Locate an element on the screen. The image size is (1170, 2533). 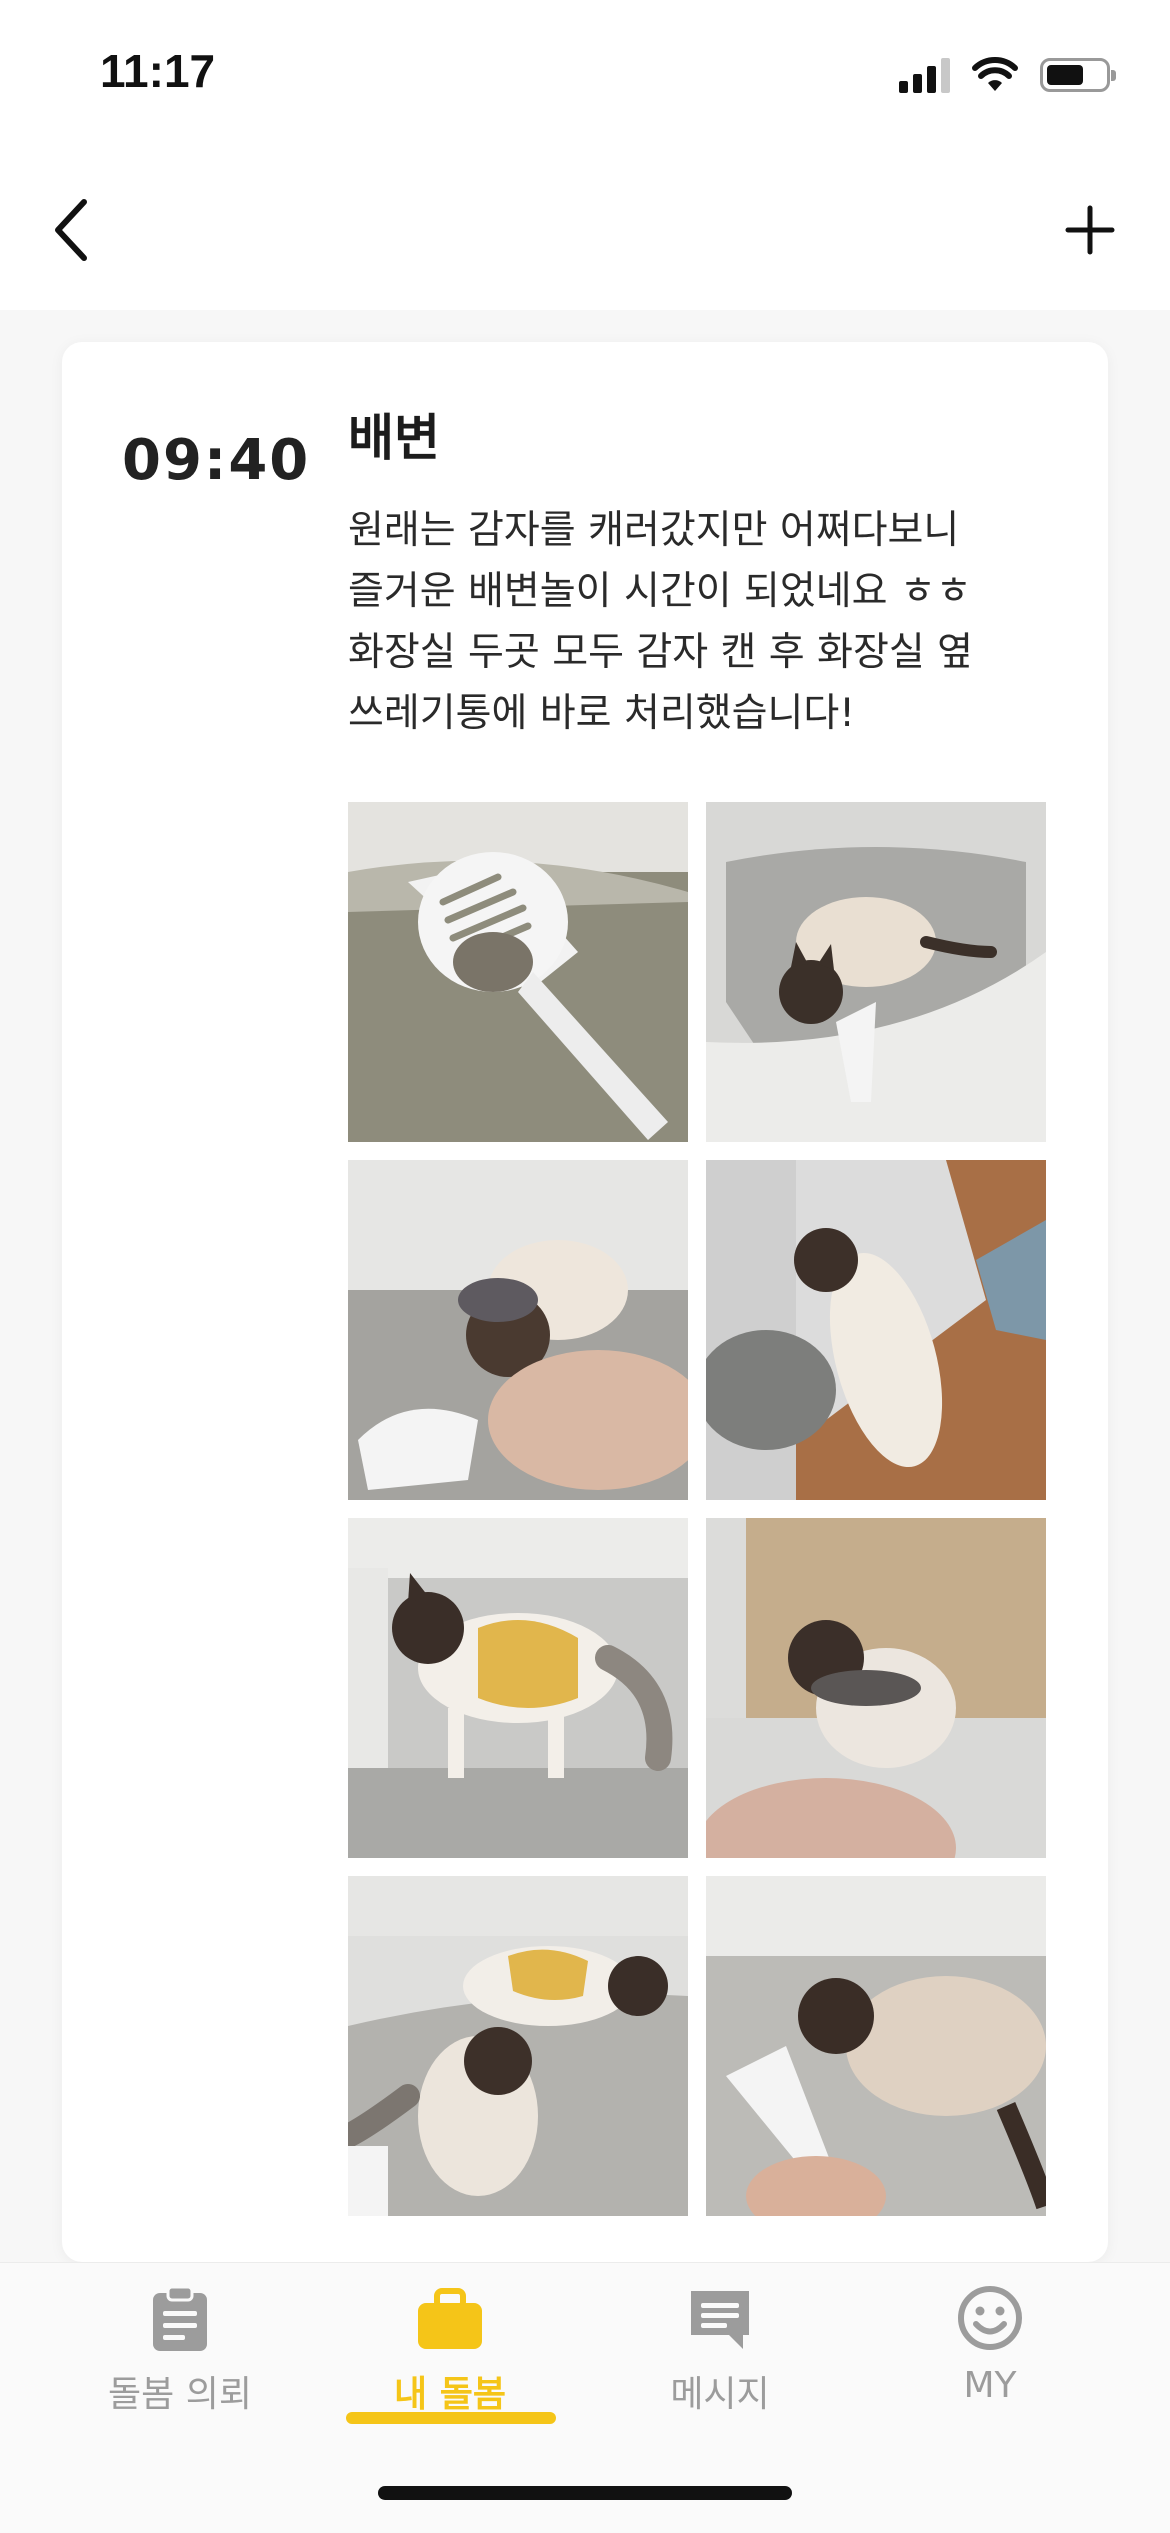
cat-in-yellow-dress-photo is located at coordinates (518, 1688).